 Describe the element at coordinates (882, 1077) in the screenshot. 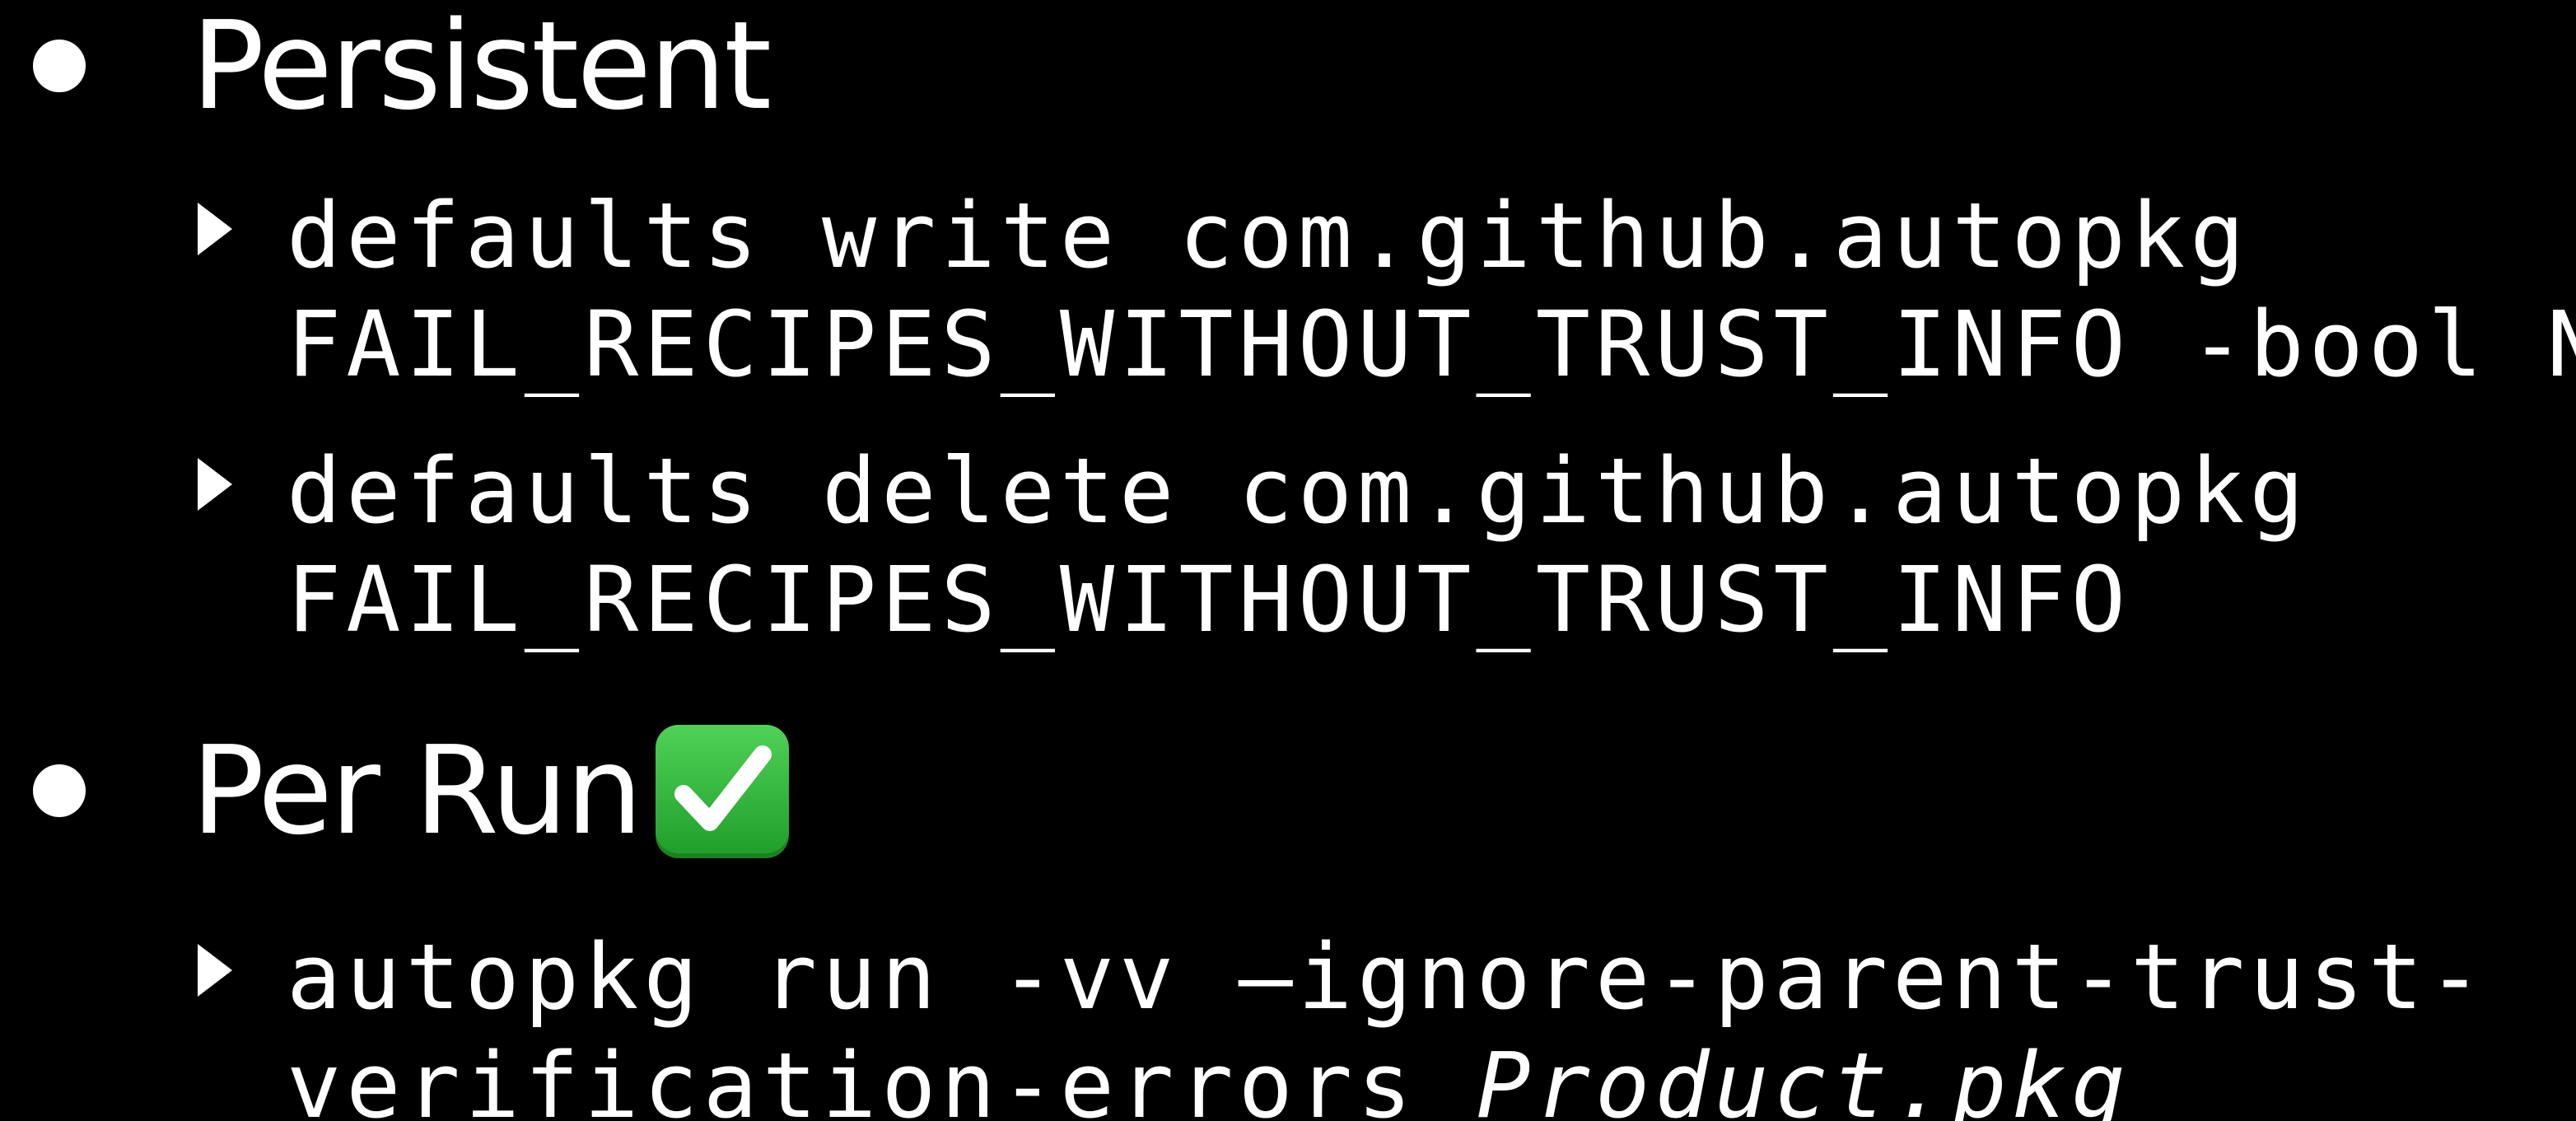

I see `code-text: verification-errors` at that location.